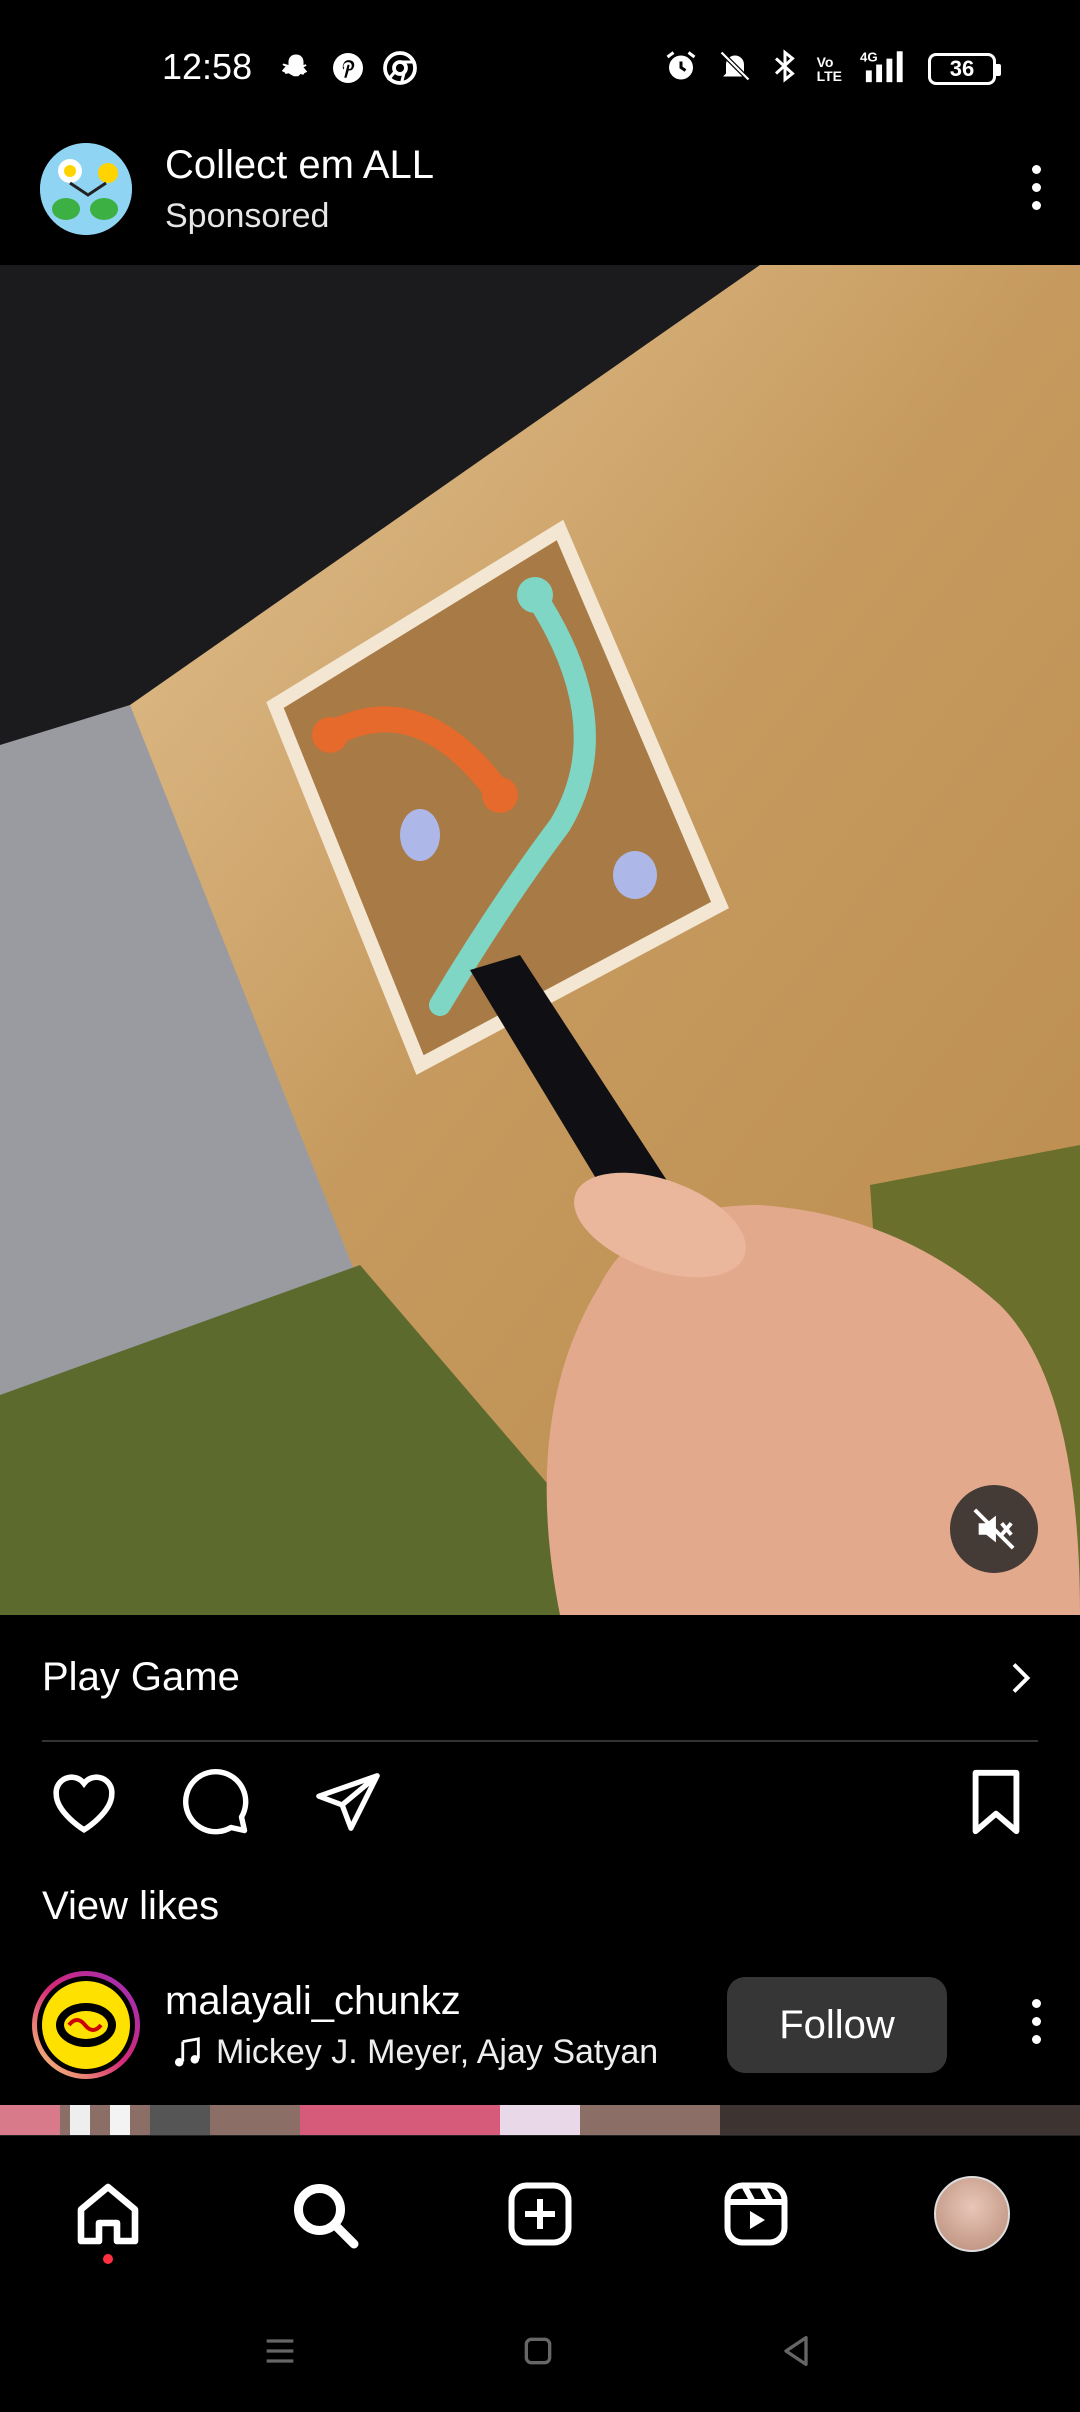 Image resolution: width=1080 pixels, height=2412 pixels. Describe the element at coordinates (299, 165) in the screenshot. I see `brand-name: Collect em ALL` at that location.